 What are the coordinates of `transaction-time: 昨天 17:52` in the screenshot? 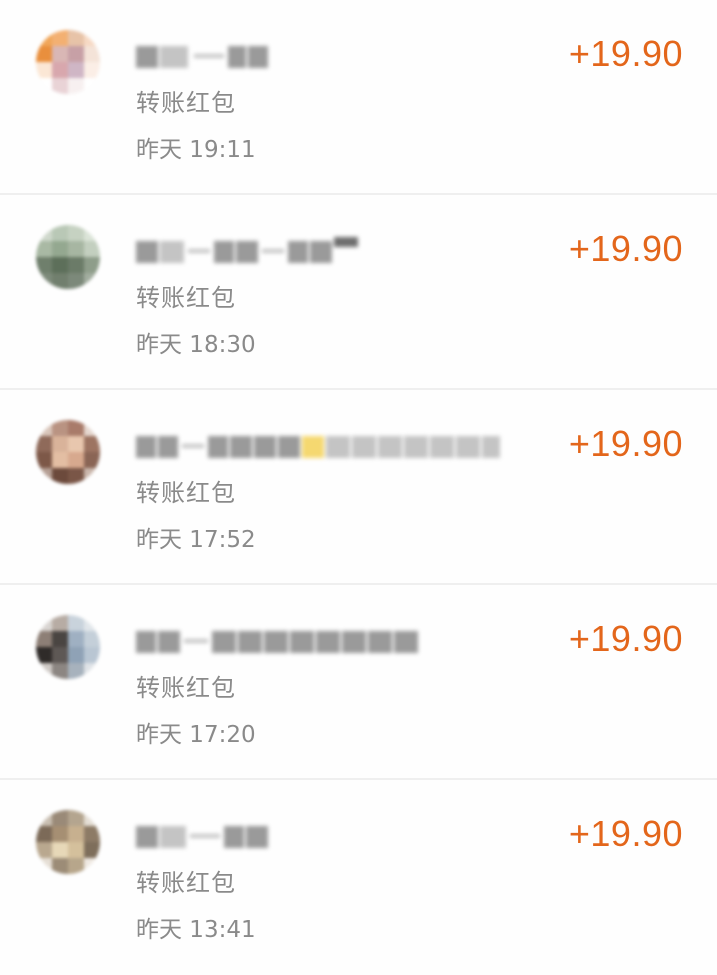 It's located at (196, 540).